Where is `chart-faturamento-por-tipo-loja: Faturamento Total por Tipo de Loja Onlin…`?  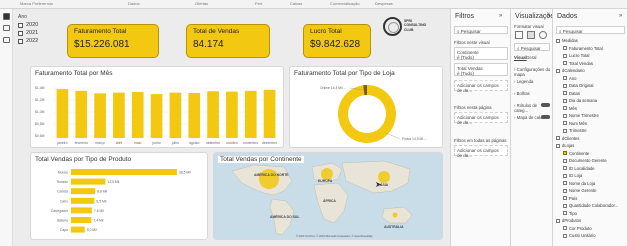 chart-faturamento-por-tipo-loja: Faturamento Total por Tipo de Loja Onlin… is located at coordinates (366, 107).